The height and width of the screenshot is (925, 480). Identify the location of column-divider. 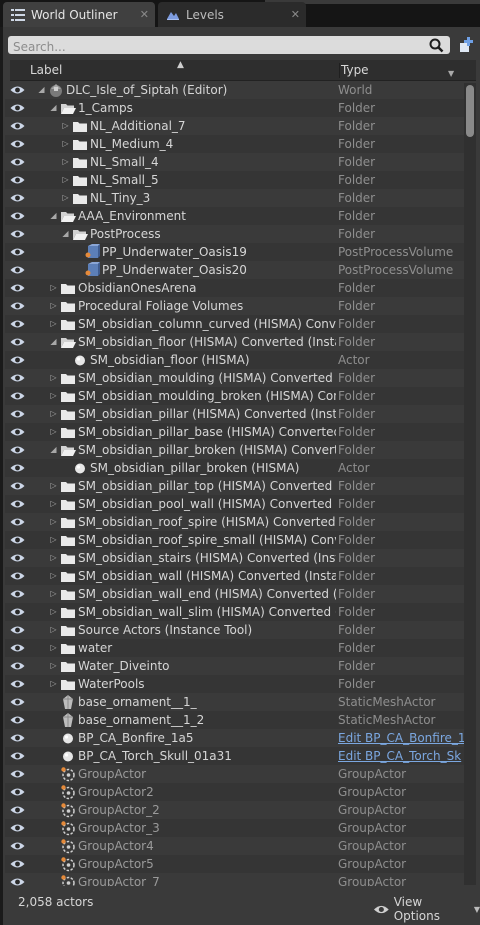
(339, 70).